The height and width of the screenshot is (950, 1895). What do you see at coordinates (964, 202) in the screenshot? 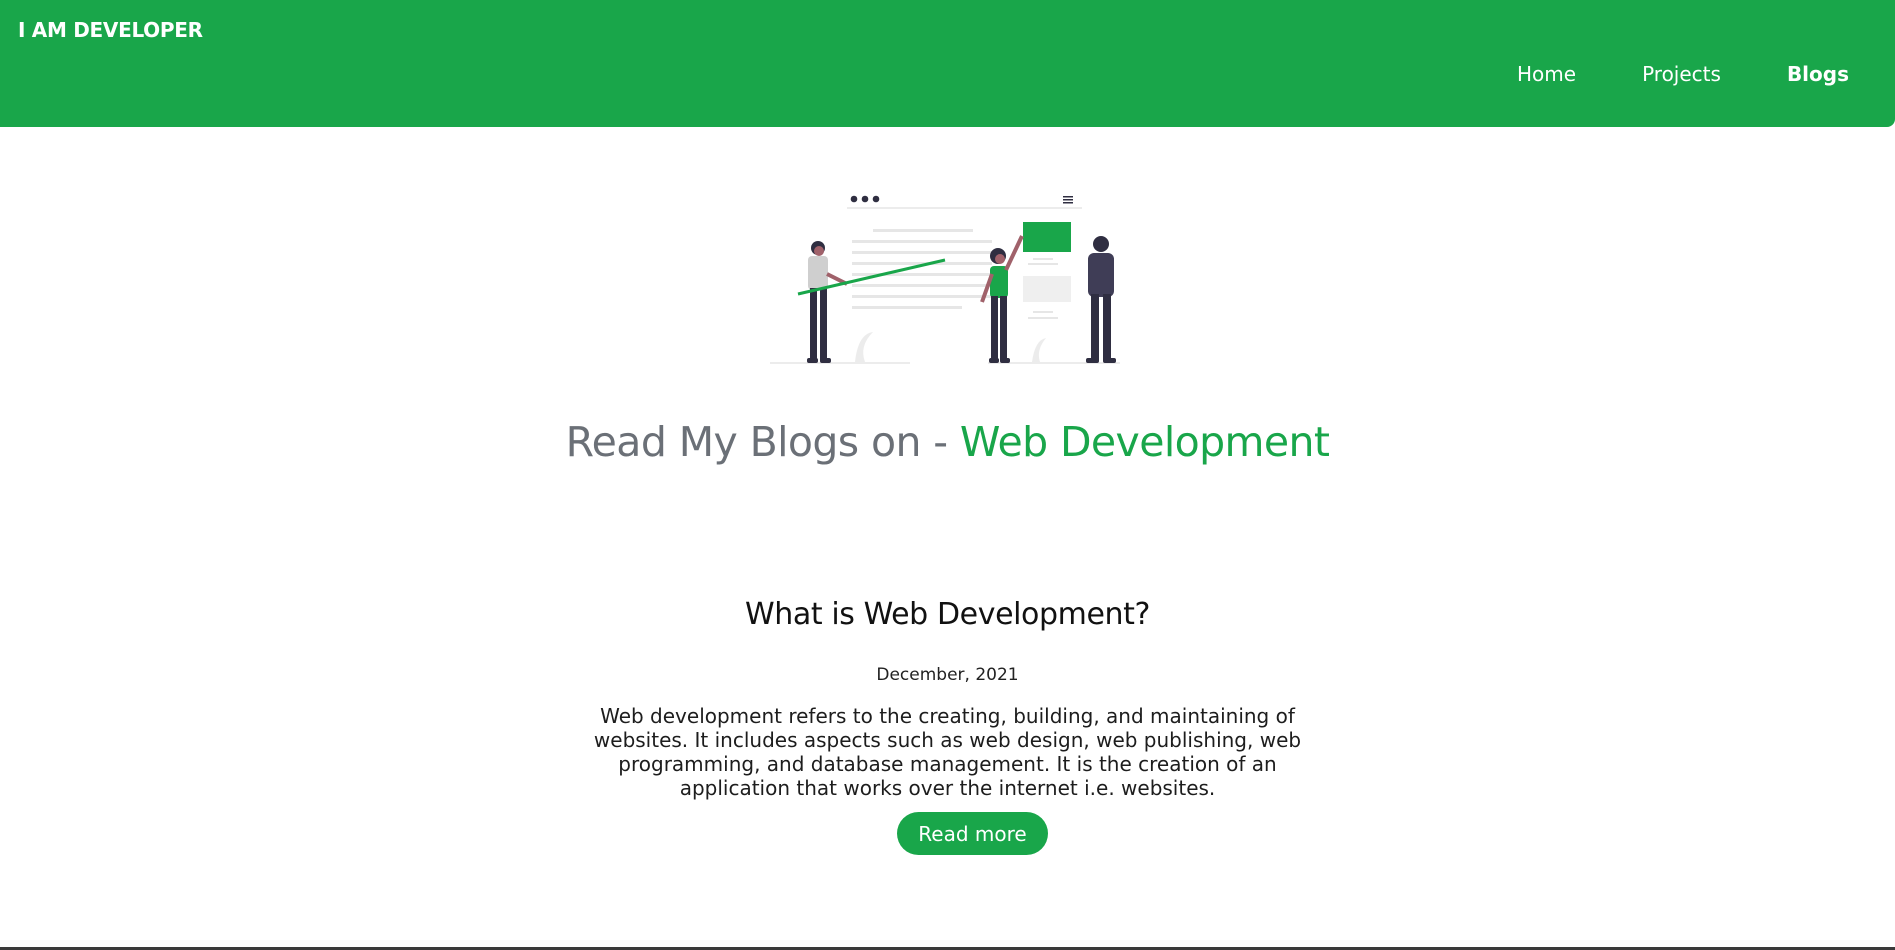
I see `browser-window-graphic` at bounding box center [964, 202].